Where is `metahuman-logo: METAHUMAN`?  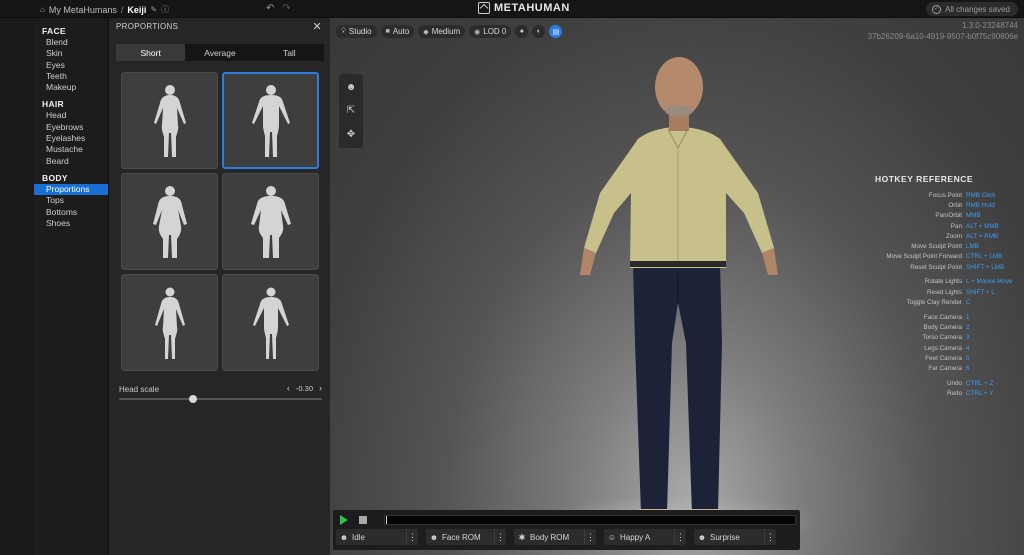 metahuman-logo: METAHUMAN is located at coordinates (524, 8).